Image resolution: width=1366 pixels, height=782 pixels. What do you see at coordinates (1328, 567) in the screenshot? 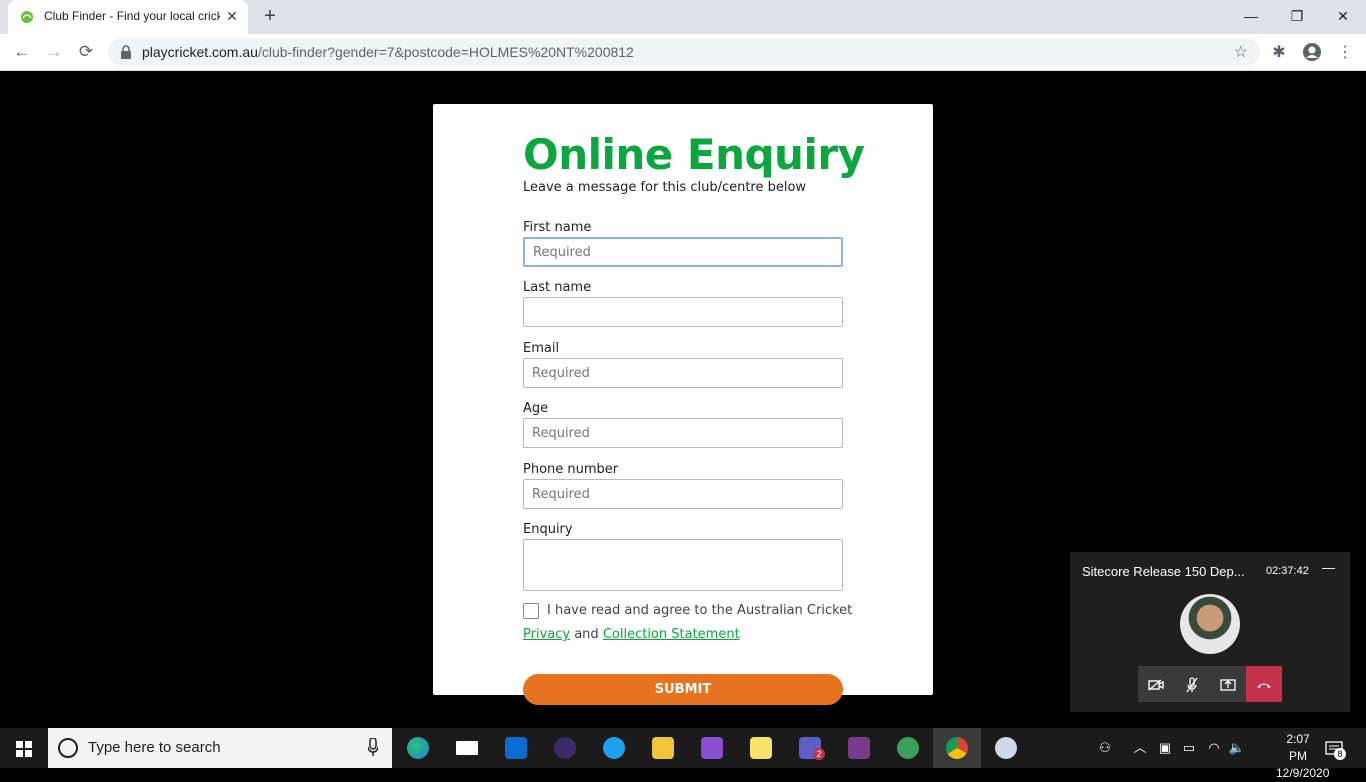
I see `call-minimize-icon: —` at bounding box center [1328, 567].